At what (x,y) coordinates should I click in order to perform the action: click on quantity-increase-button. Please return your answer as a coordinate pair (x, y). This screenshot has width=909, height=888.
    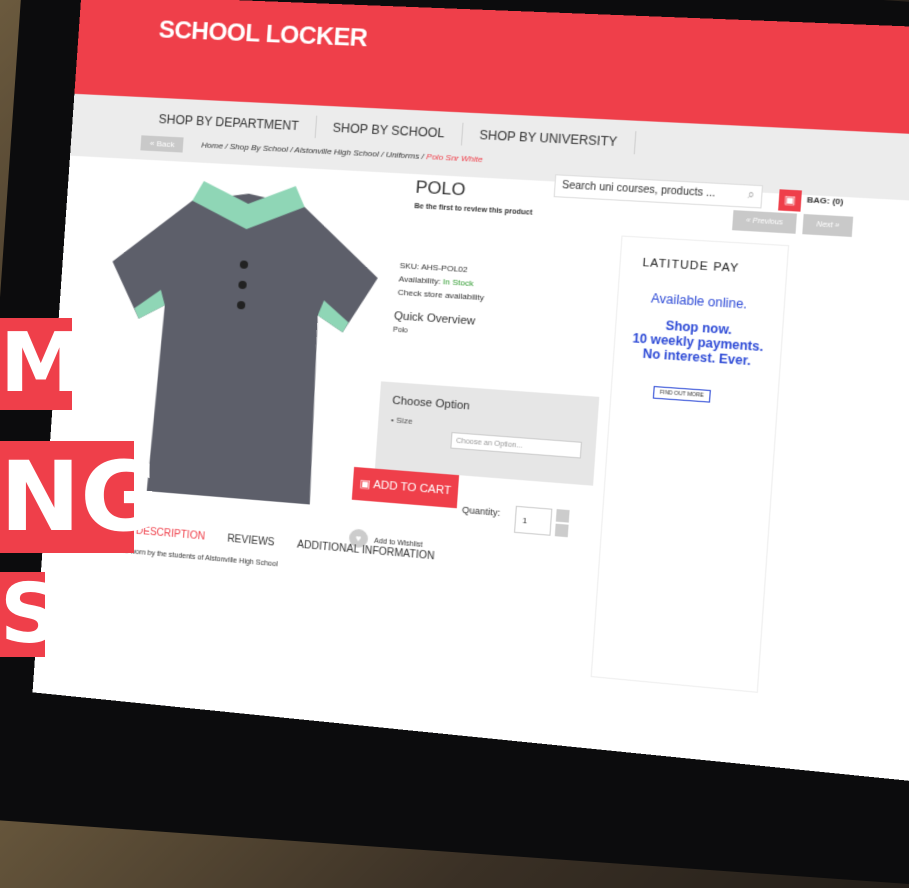
    Looking at the image, I should click on (562, 516).